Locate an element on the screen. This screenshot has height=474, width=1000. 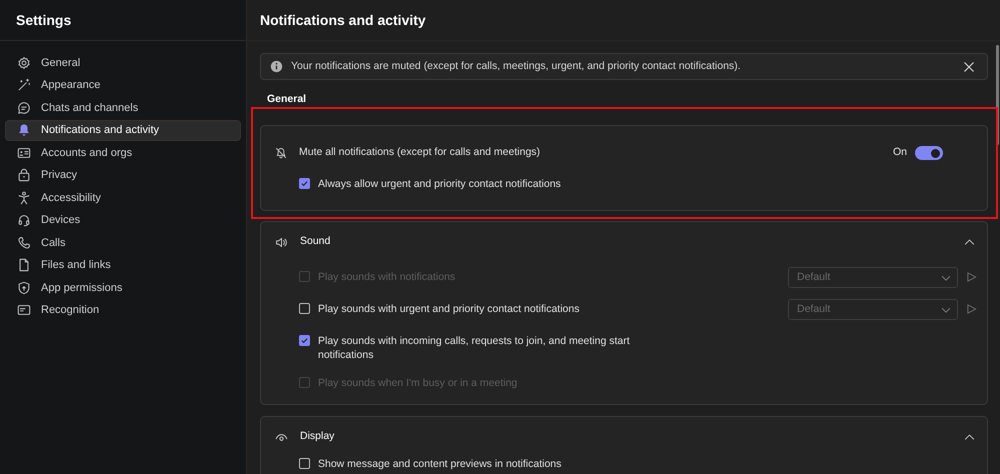
info-icon is located at coordinates (276, 66).